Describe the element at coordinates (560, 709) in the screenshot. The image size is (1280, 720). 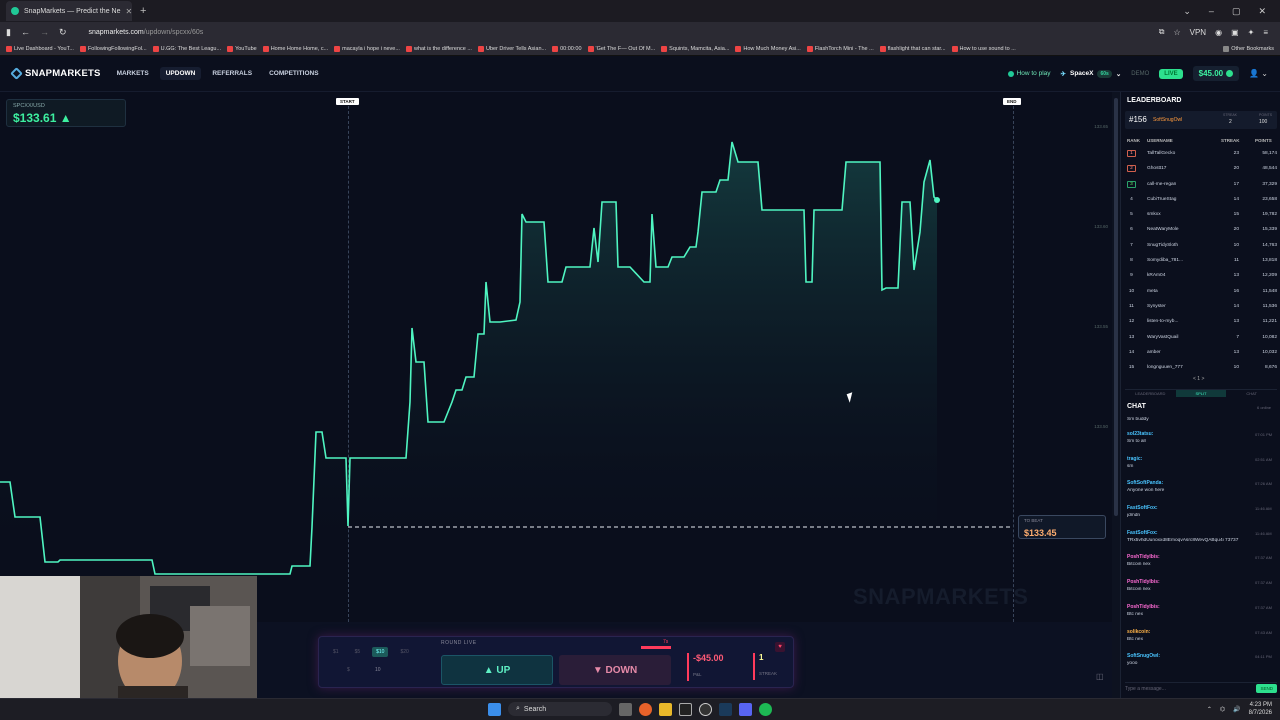
I see `taskbar-search: ⌕ Search` at that location.